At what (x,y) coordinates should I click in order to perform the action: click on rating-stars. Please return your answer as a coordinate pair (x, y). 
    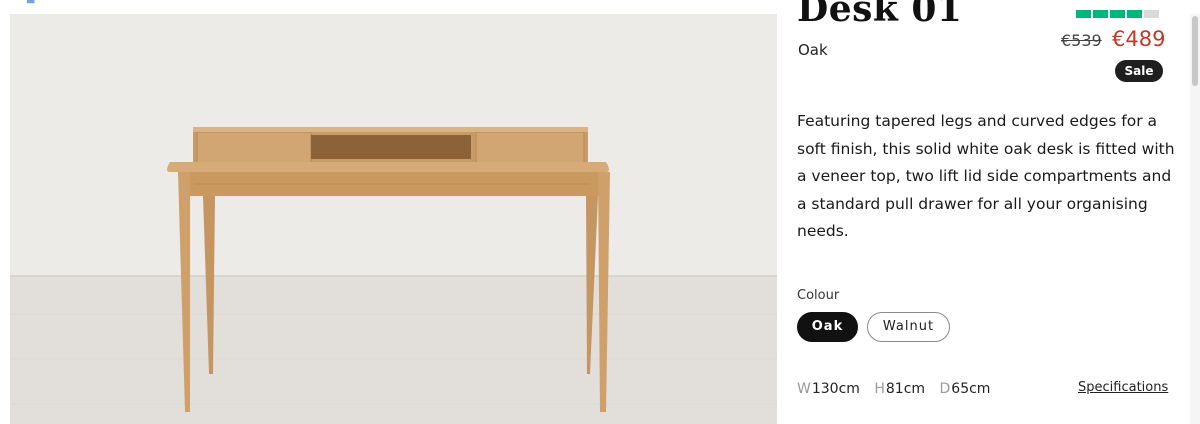
    Looking at the image, I should click on (1117, 14).